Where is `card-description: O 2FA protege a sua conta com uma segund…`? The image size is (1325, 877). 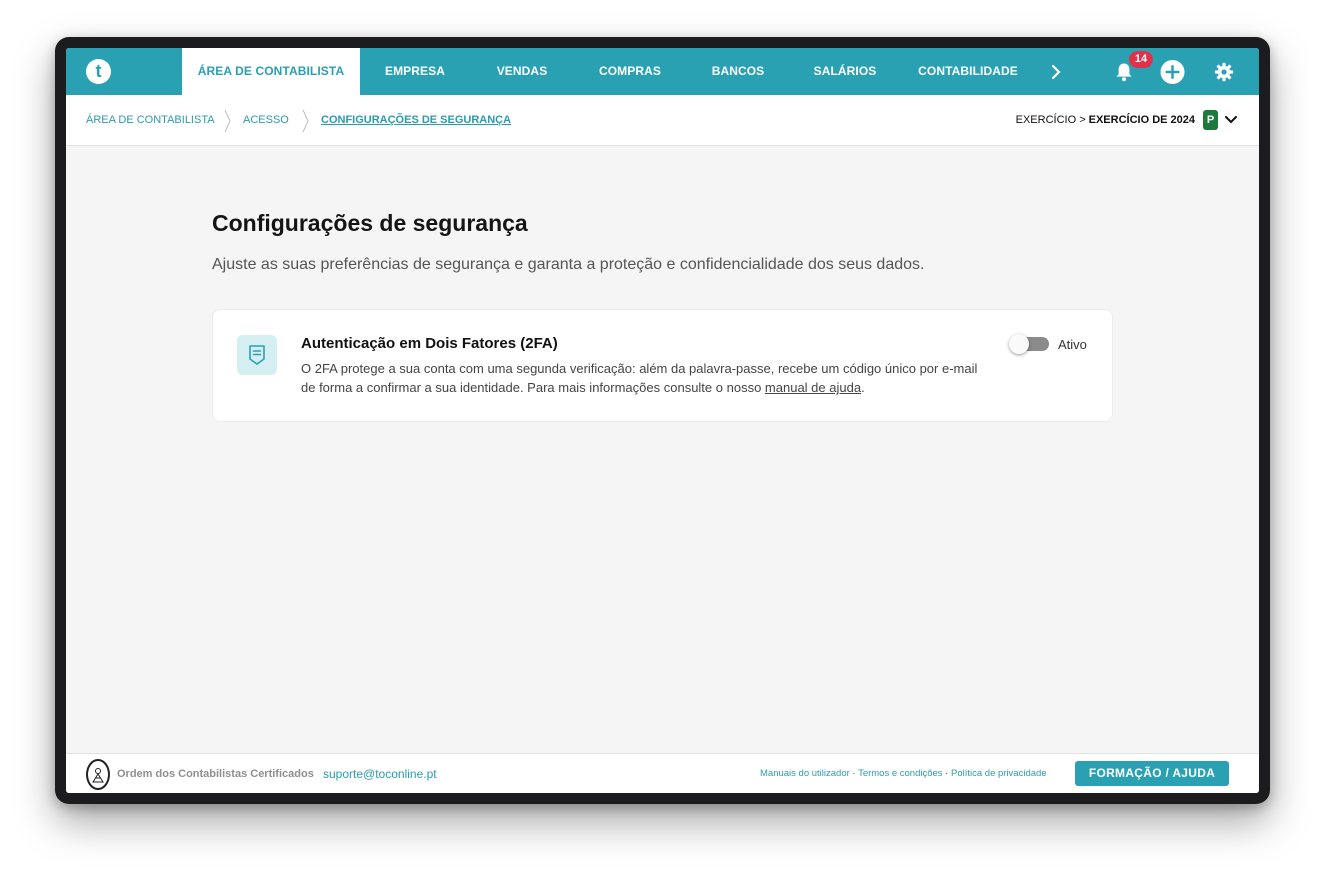 card-description: O 2FA protege a sua conta com uma segund… is located at coordinates (646, 378).